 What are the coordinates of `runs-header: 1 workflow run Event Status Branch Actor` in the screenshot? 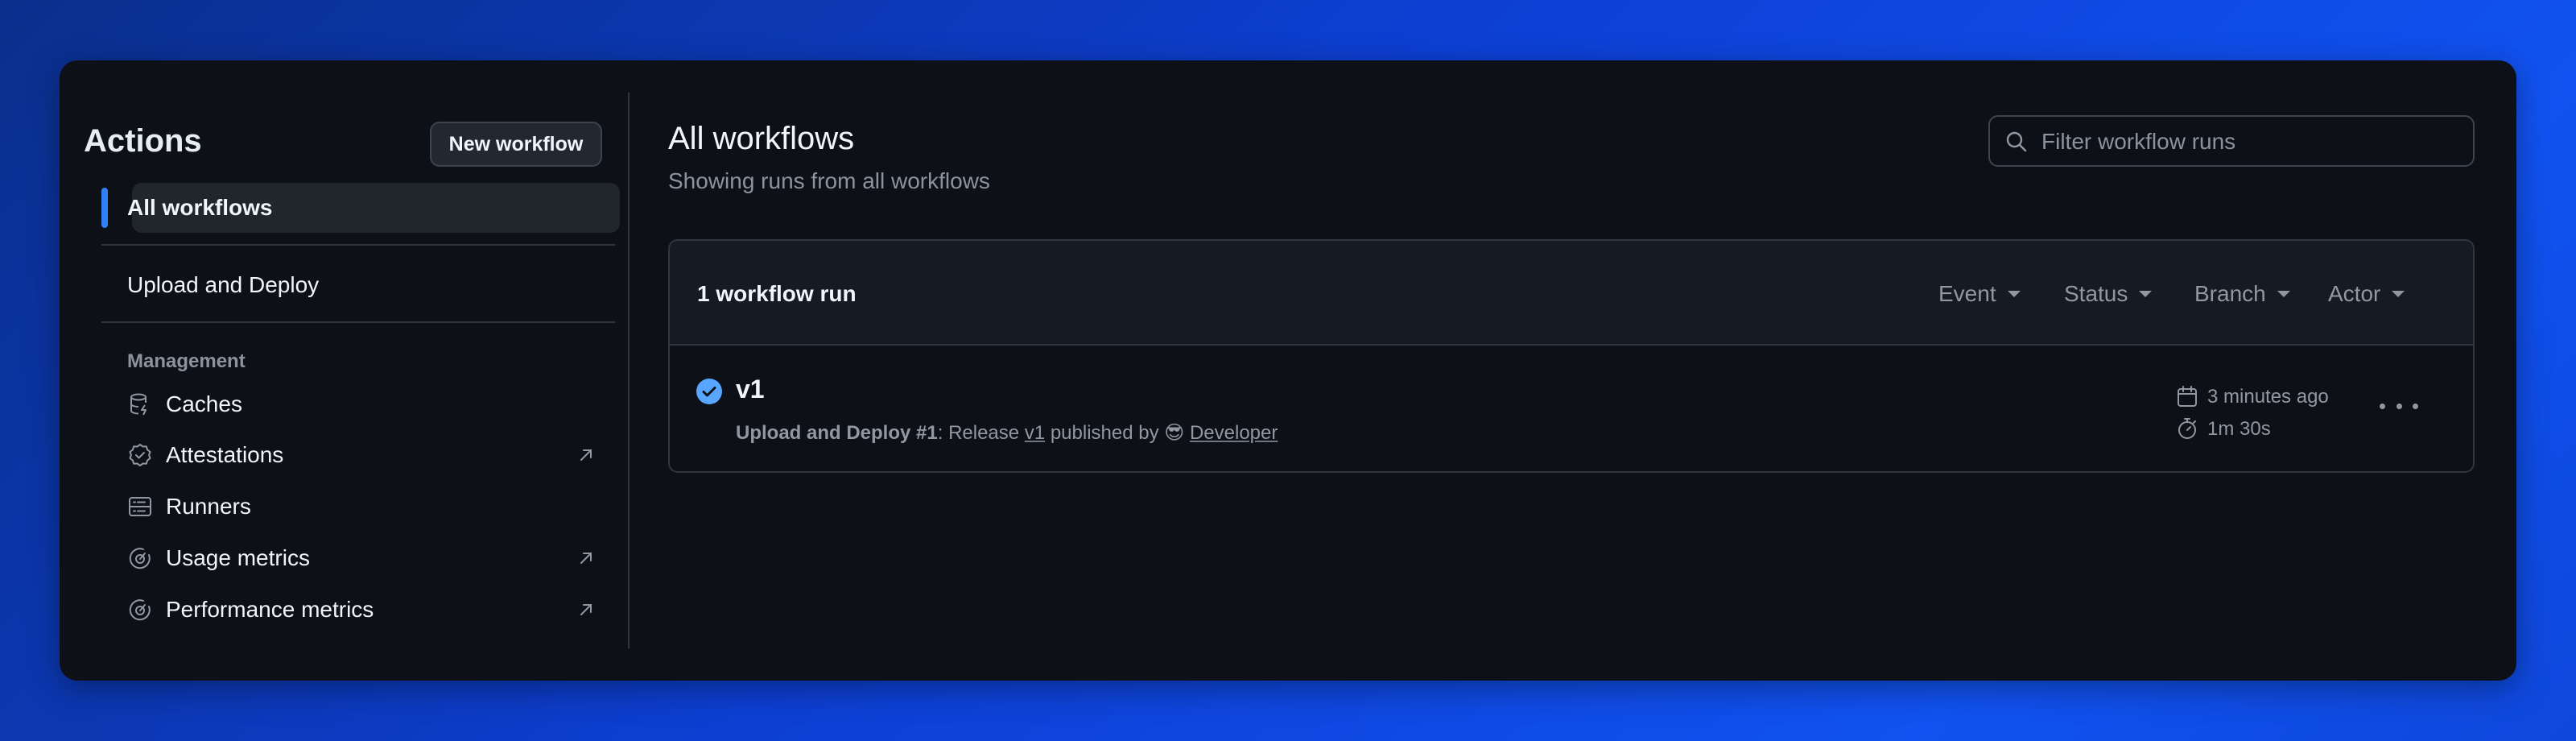 It's located at (1571, 293).